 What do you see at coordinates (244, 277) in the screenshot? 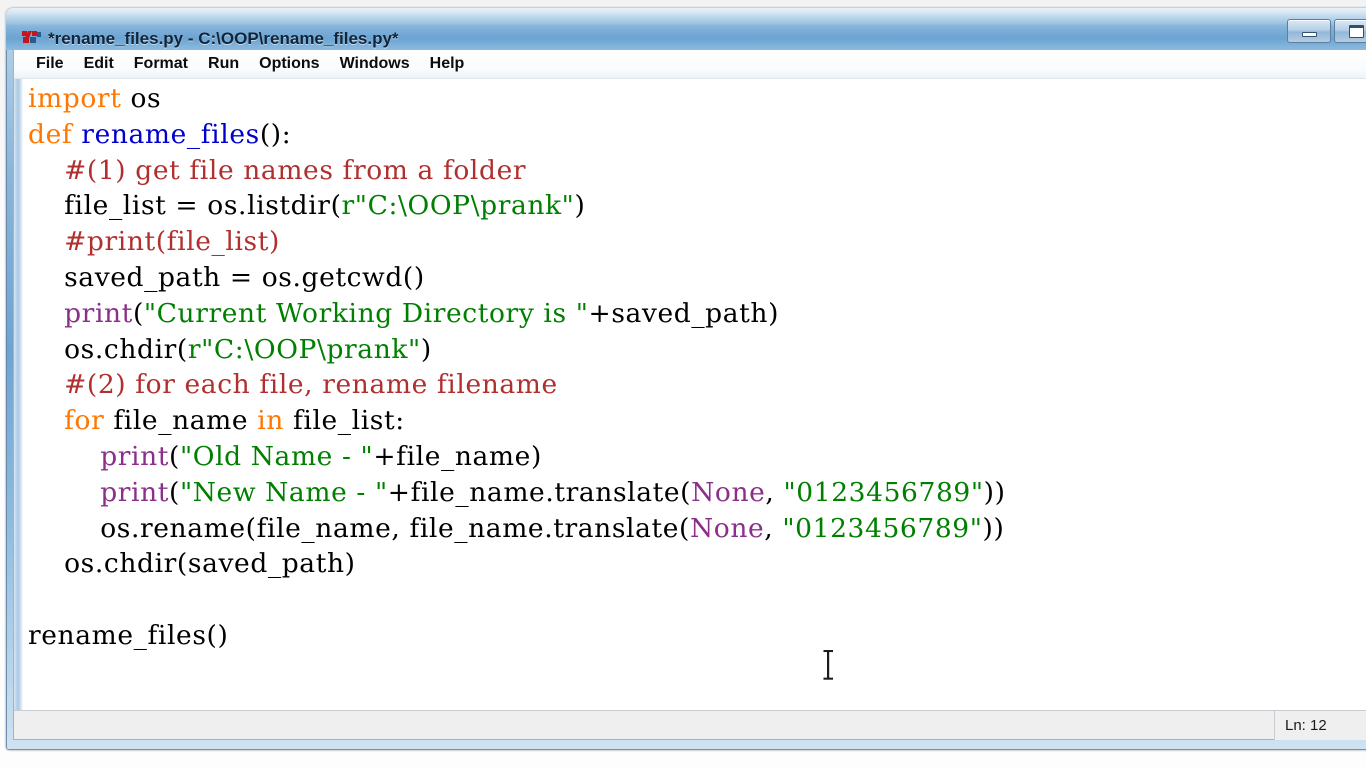
I see `code-line: saved_path = os.getcwd()` at bounding box center [244, 277].